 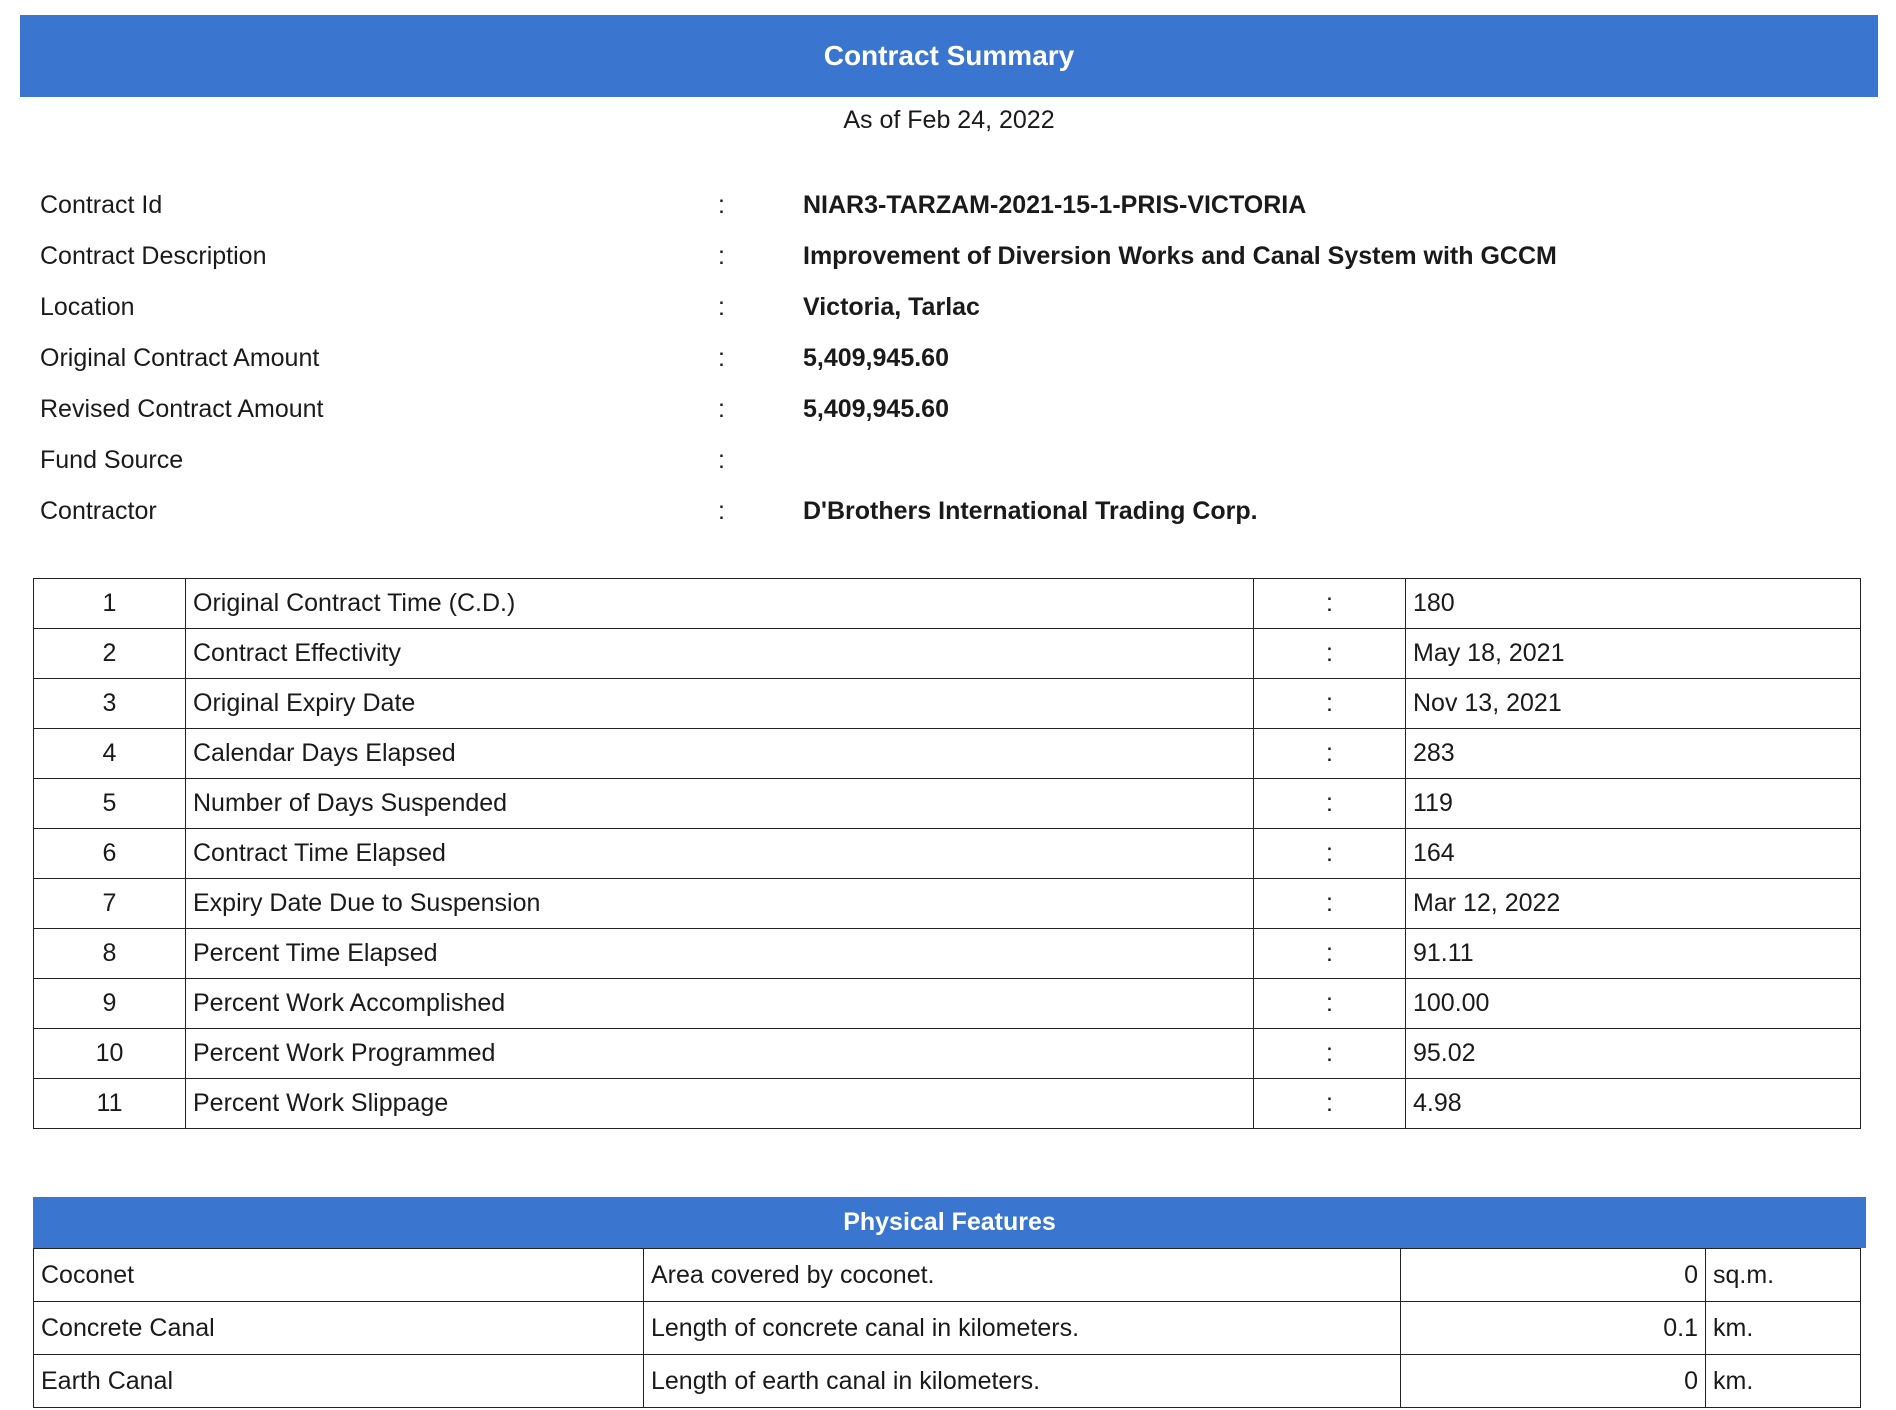 What do you see at coordinates (1633, 903) in the screenshot?
I see `row-value: Mar 12, 2022` at bounding box center [1633, 903].